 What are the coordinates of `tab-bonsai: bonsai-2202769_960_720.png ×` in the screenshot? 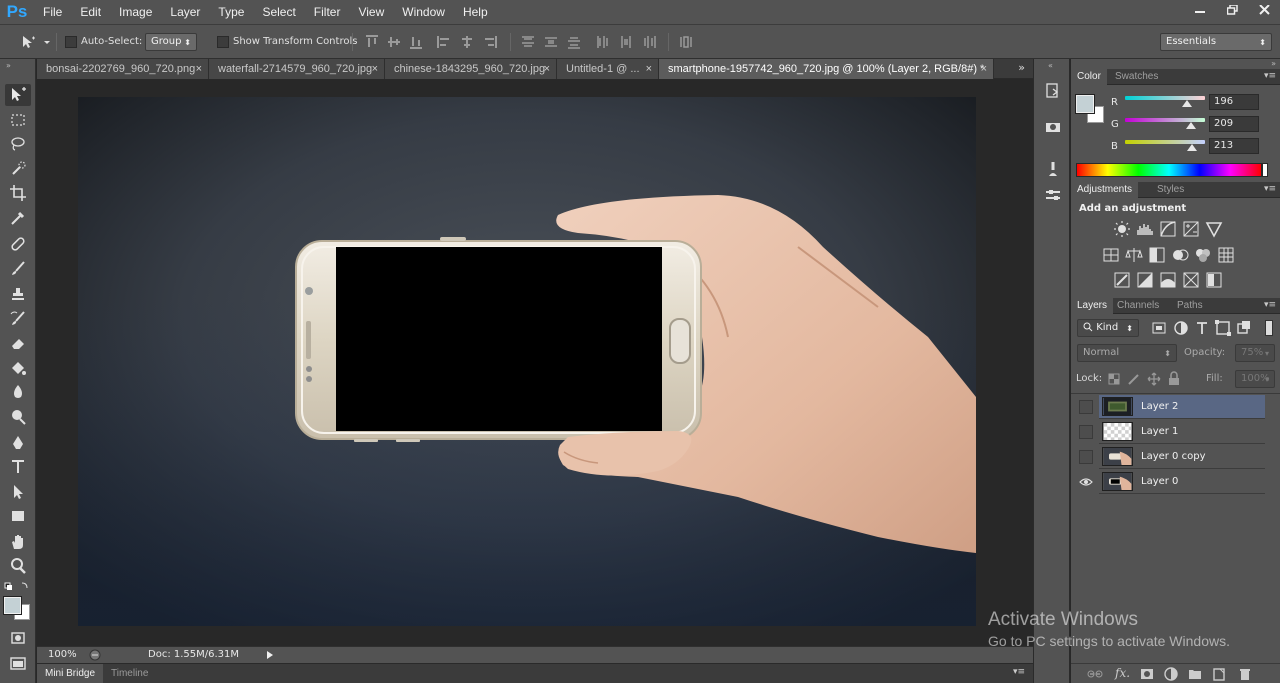 It's located at (123, 69).